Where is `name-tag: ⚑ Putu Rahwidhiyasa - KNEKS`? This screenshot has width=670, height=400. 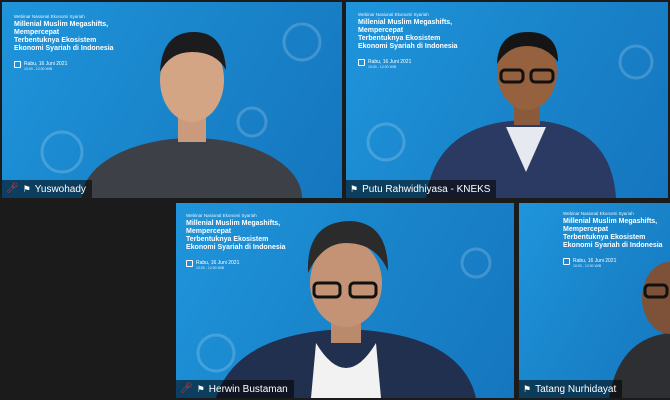
name-tag: ⚑ Putu Rahwidhiyasa - KNEKS is located at coordinates (421, 189).